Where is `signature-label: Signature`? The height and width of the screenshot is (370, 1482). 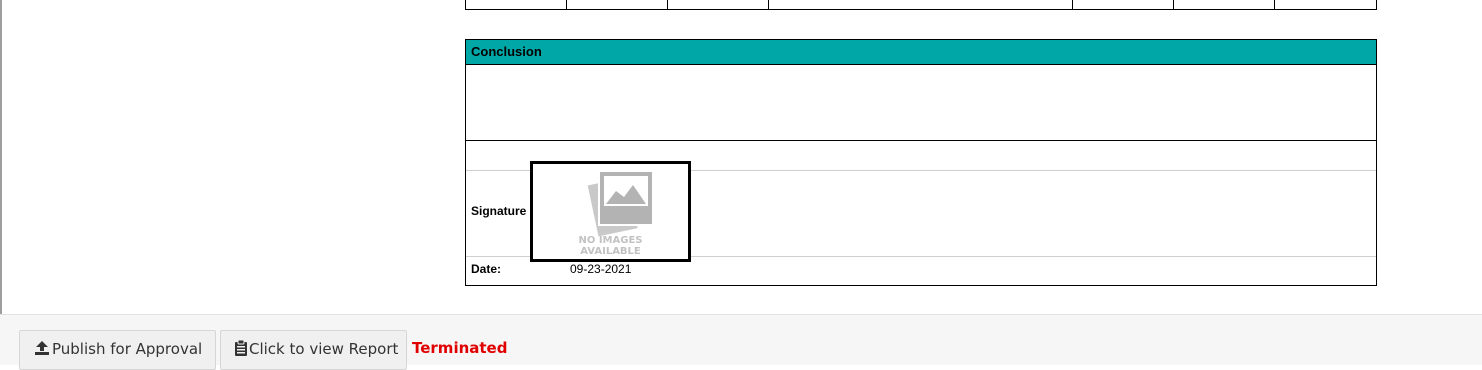
signature-label: Signature is located at coordinates (499, 211).